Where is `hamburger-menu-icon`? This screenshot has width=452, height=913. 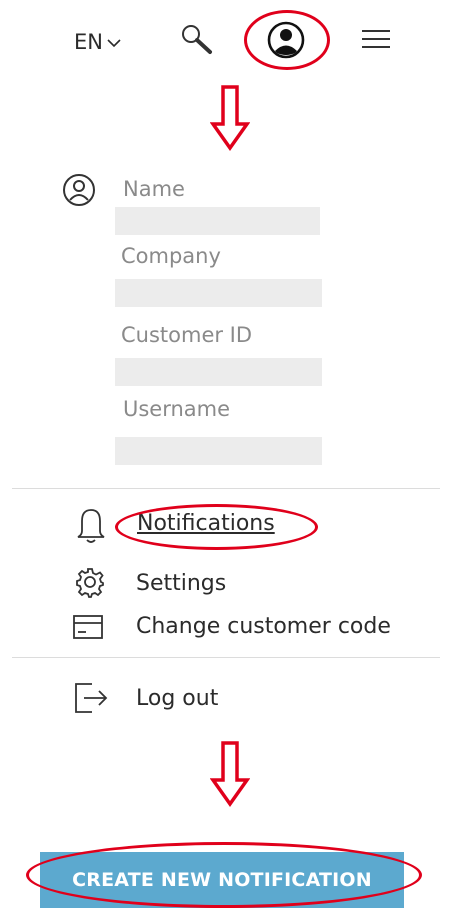
hamburger-menu-icon is located at coordinates (376, 39).